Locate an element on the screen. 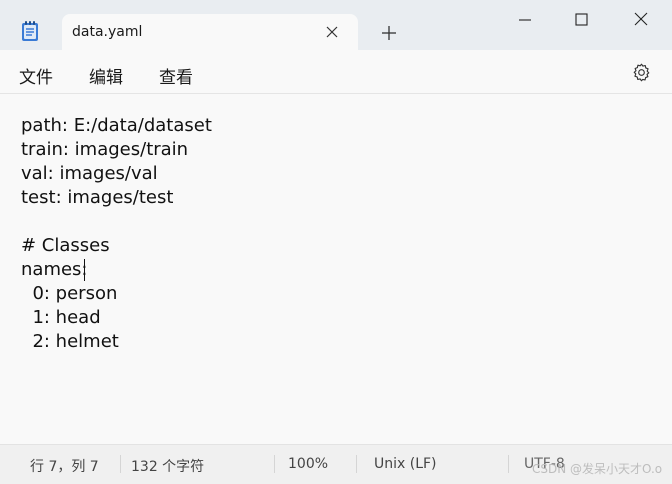 The height and width of the screenshot is (484, 672). line-ending: Unix (LF) is located at coordinates (405, 464).